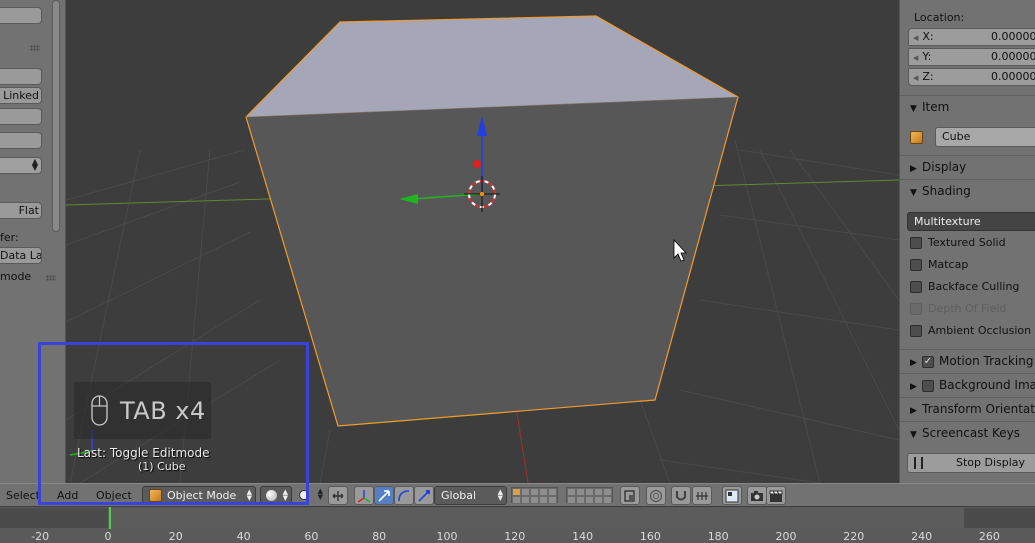  I want to click on make-linked-button: Linked, so click(21, 95).